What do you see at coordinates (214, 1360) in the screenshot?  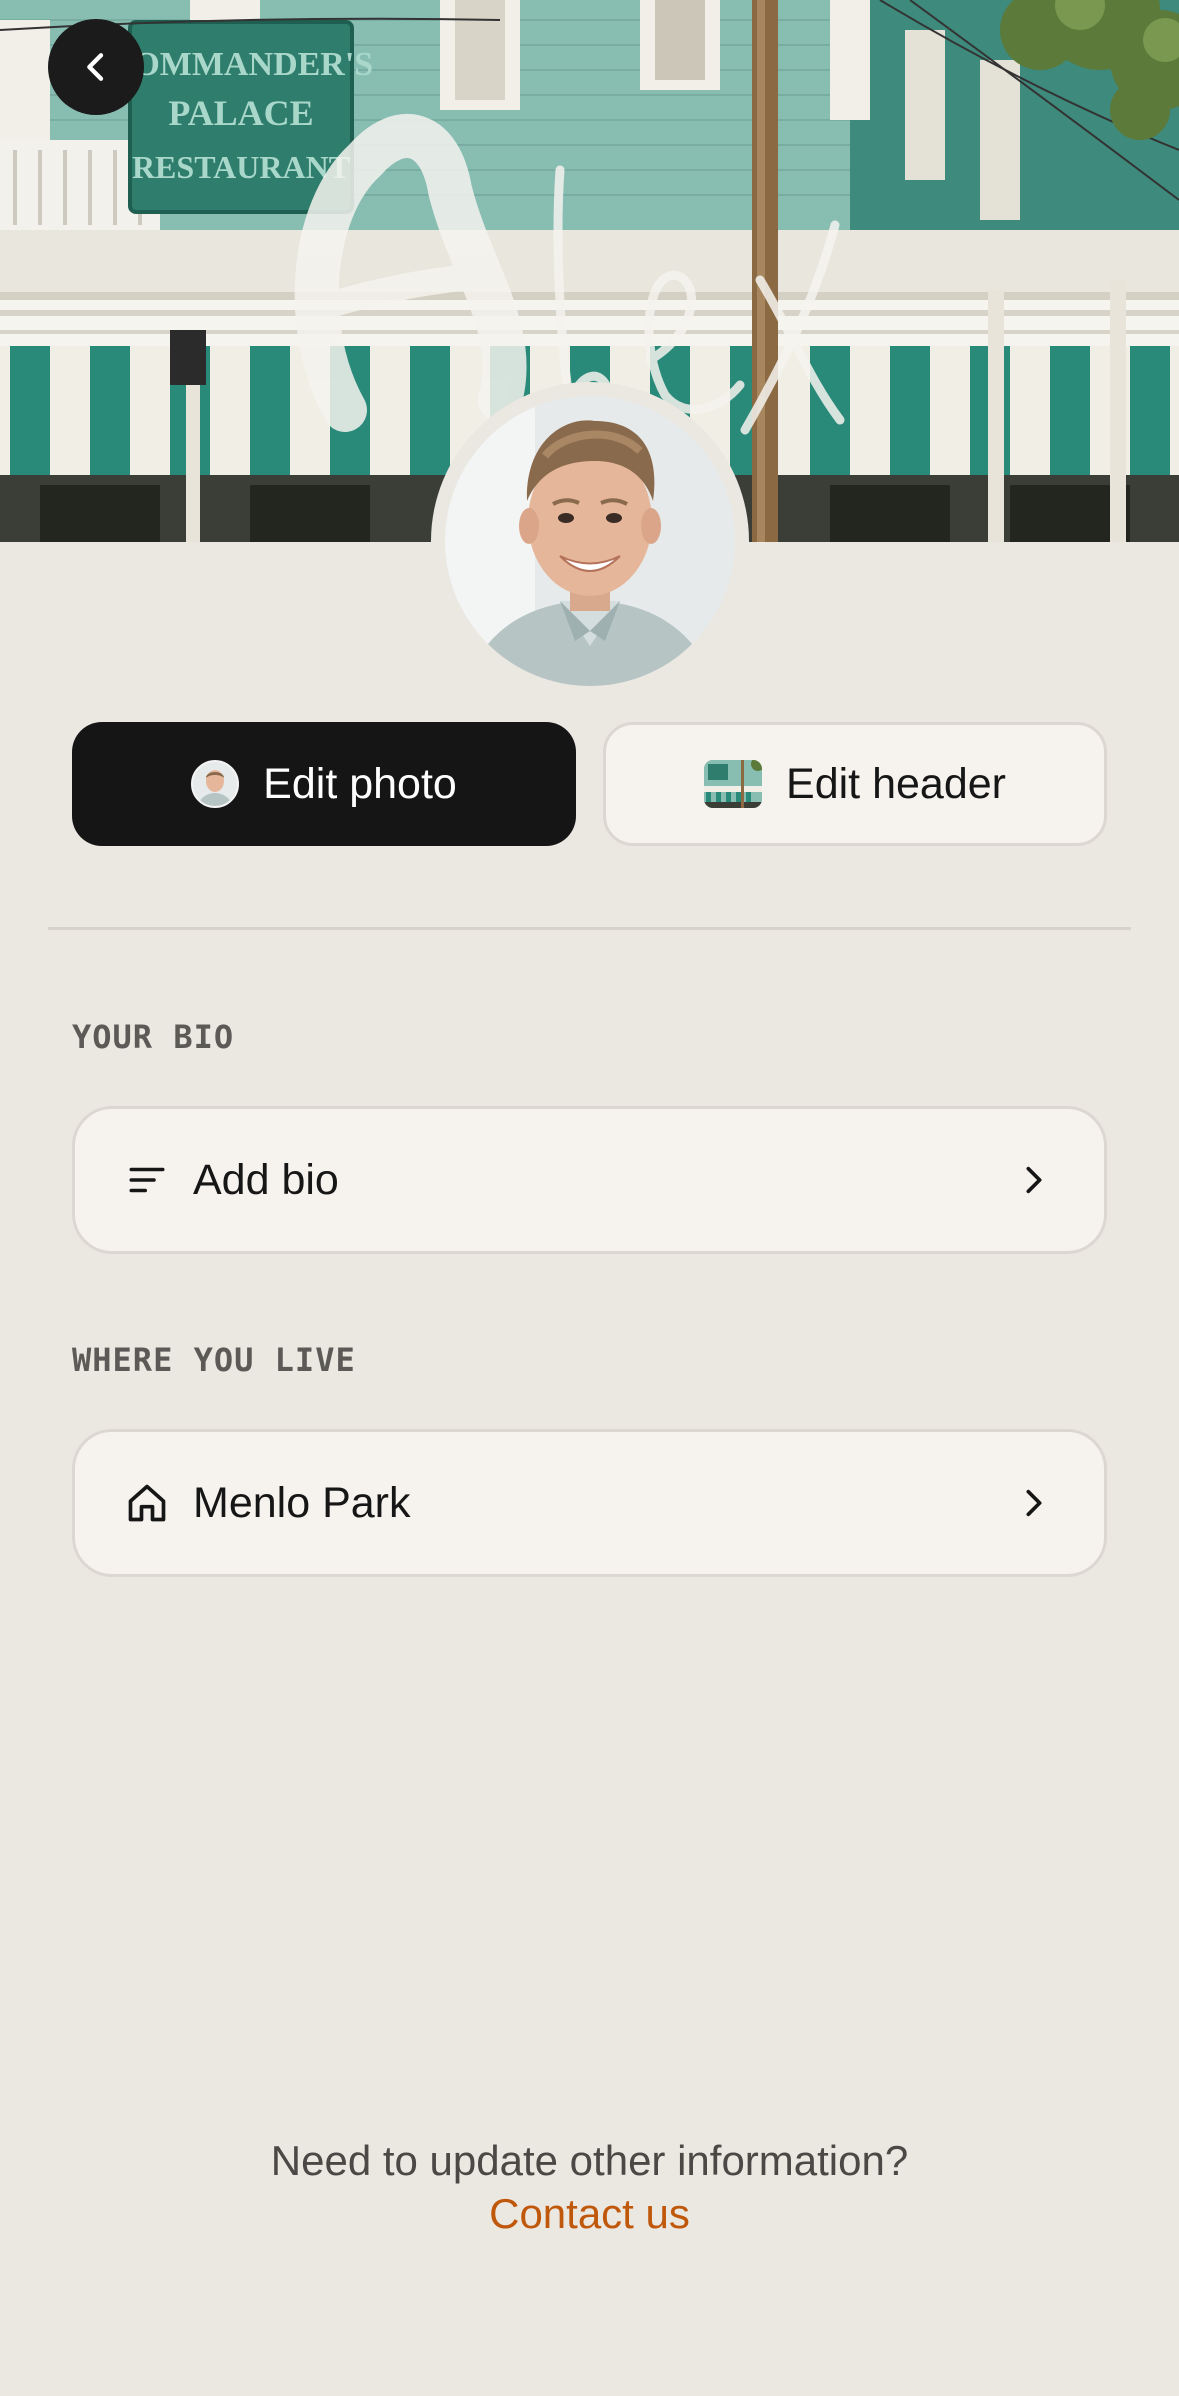 I see `location-section-label: WHERE YOU LIVE` at bounding box center [214, 1360].